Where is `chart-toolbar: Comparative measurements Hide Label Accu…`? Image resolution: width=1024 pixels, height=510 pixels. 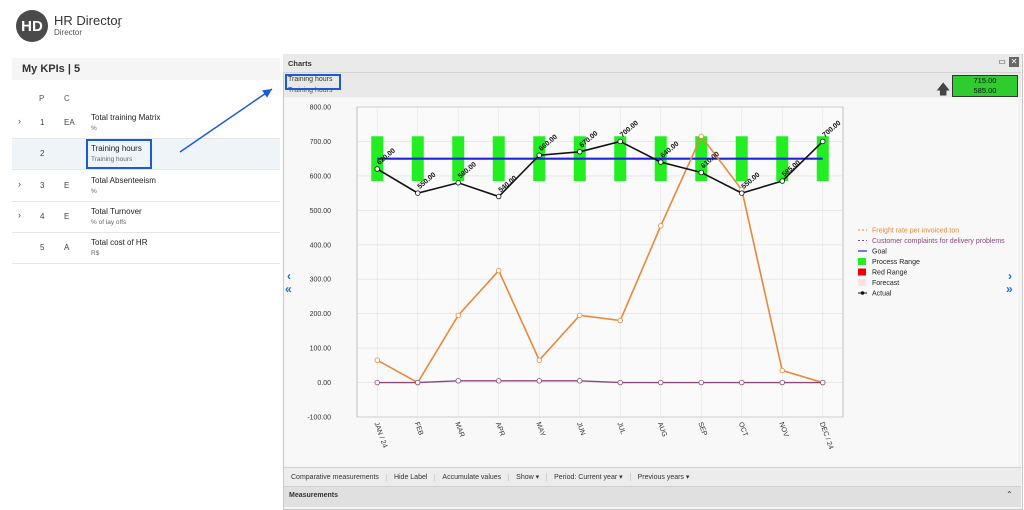
chart-toolbar: Comparative measurements Hide Label Accu… is located at coordinates (652, 476).